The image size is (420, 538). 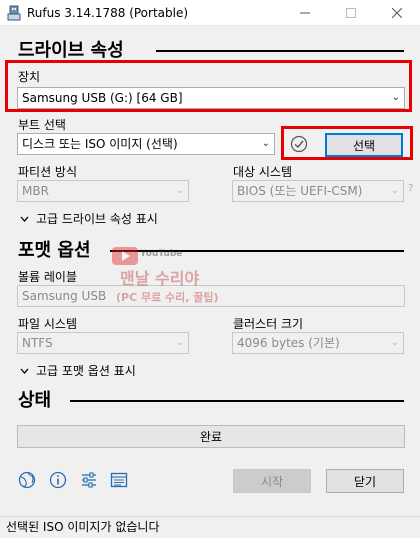 What do you see at coordinates (108, 13) in the screenshot?
I see `window-title: Rufus 3.14.1788 (Portable)` at bounding box center [108, 13].